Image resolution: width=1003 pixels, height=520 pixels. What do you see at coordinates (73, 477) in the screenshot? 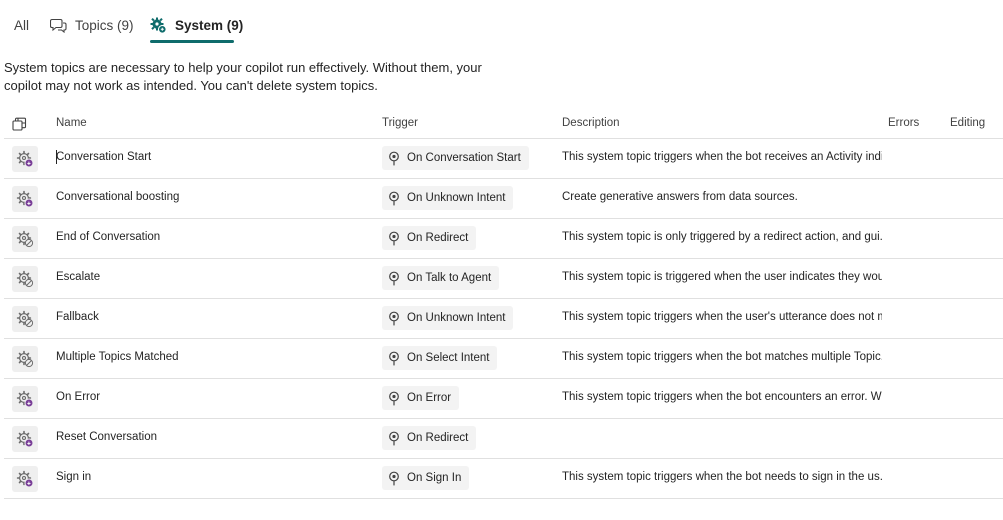
I see `topic-name: Sign in` at bounding box center [73, 477].